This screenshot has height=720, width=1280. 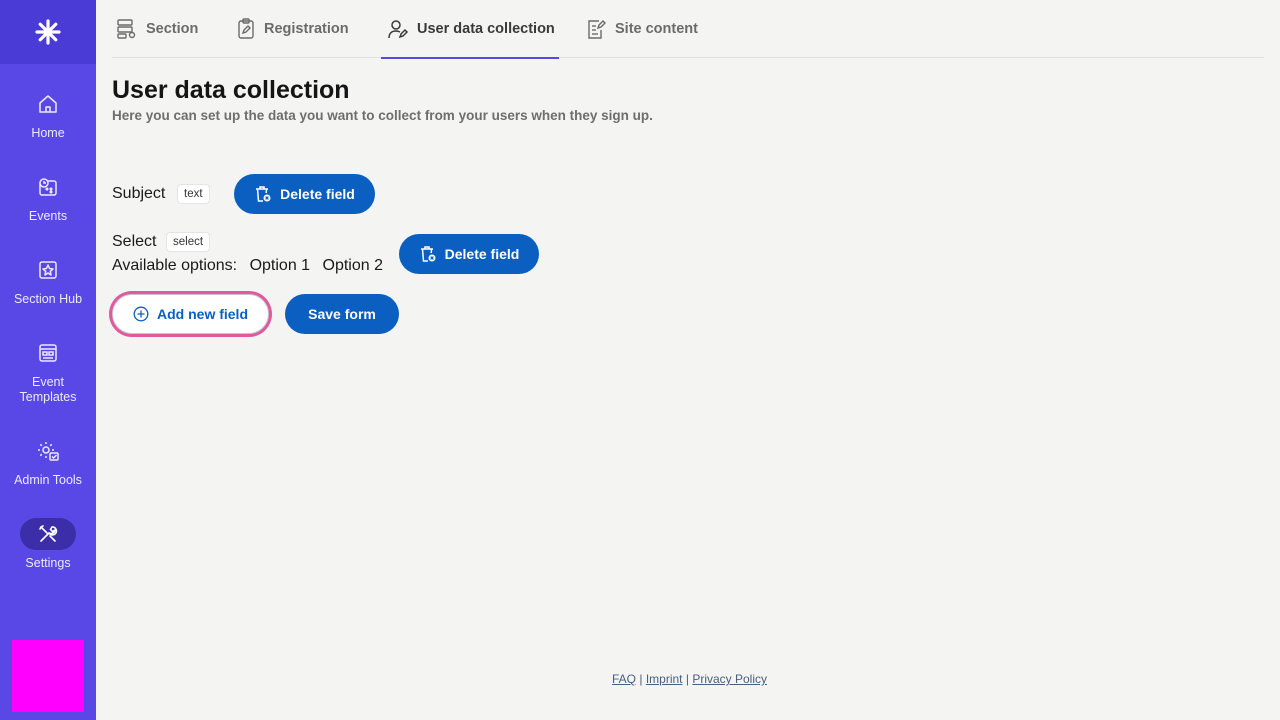 I want to click on admin-tools-icon, so click(x=48, y=451).